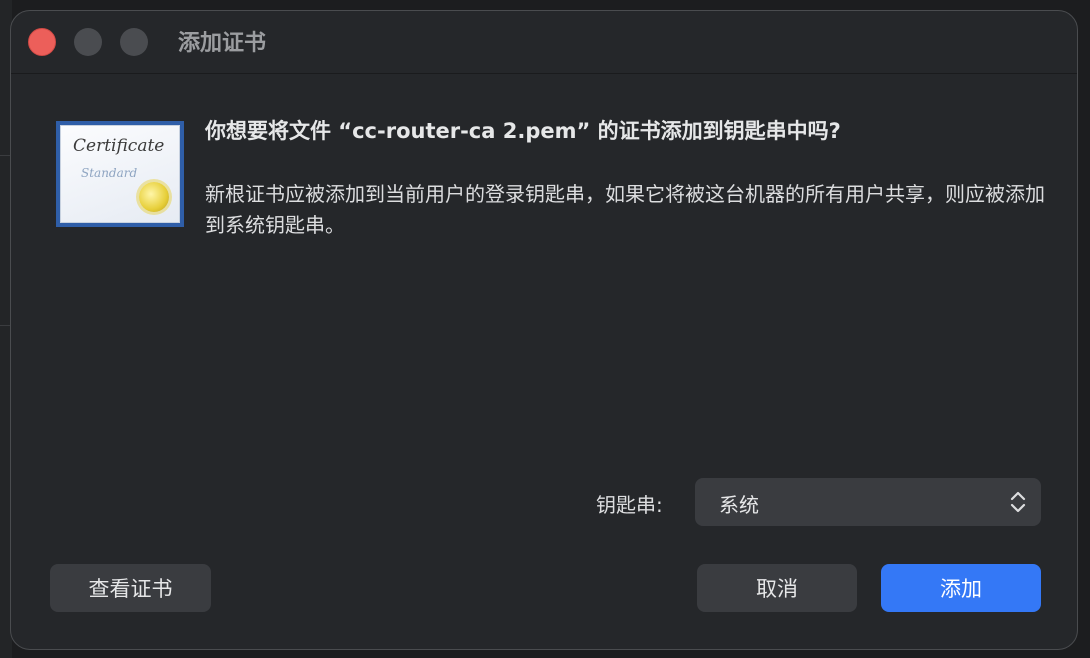  What do you see at coordinates (130, 588) in the screenshot?
I see `view-certificate-button: 查看证书` at bounding box center [130, 588].